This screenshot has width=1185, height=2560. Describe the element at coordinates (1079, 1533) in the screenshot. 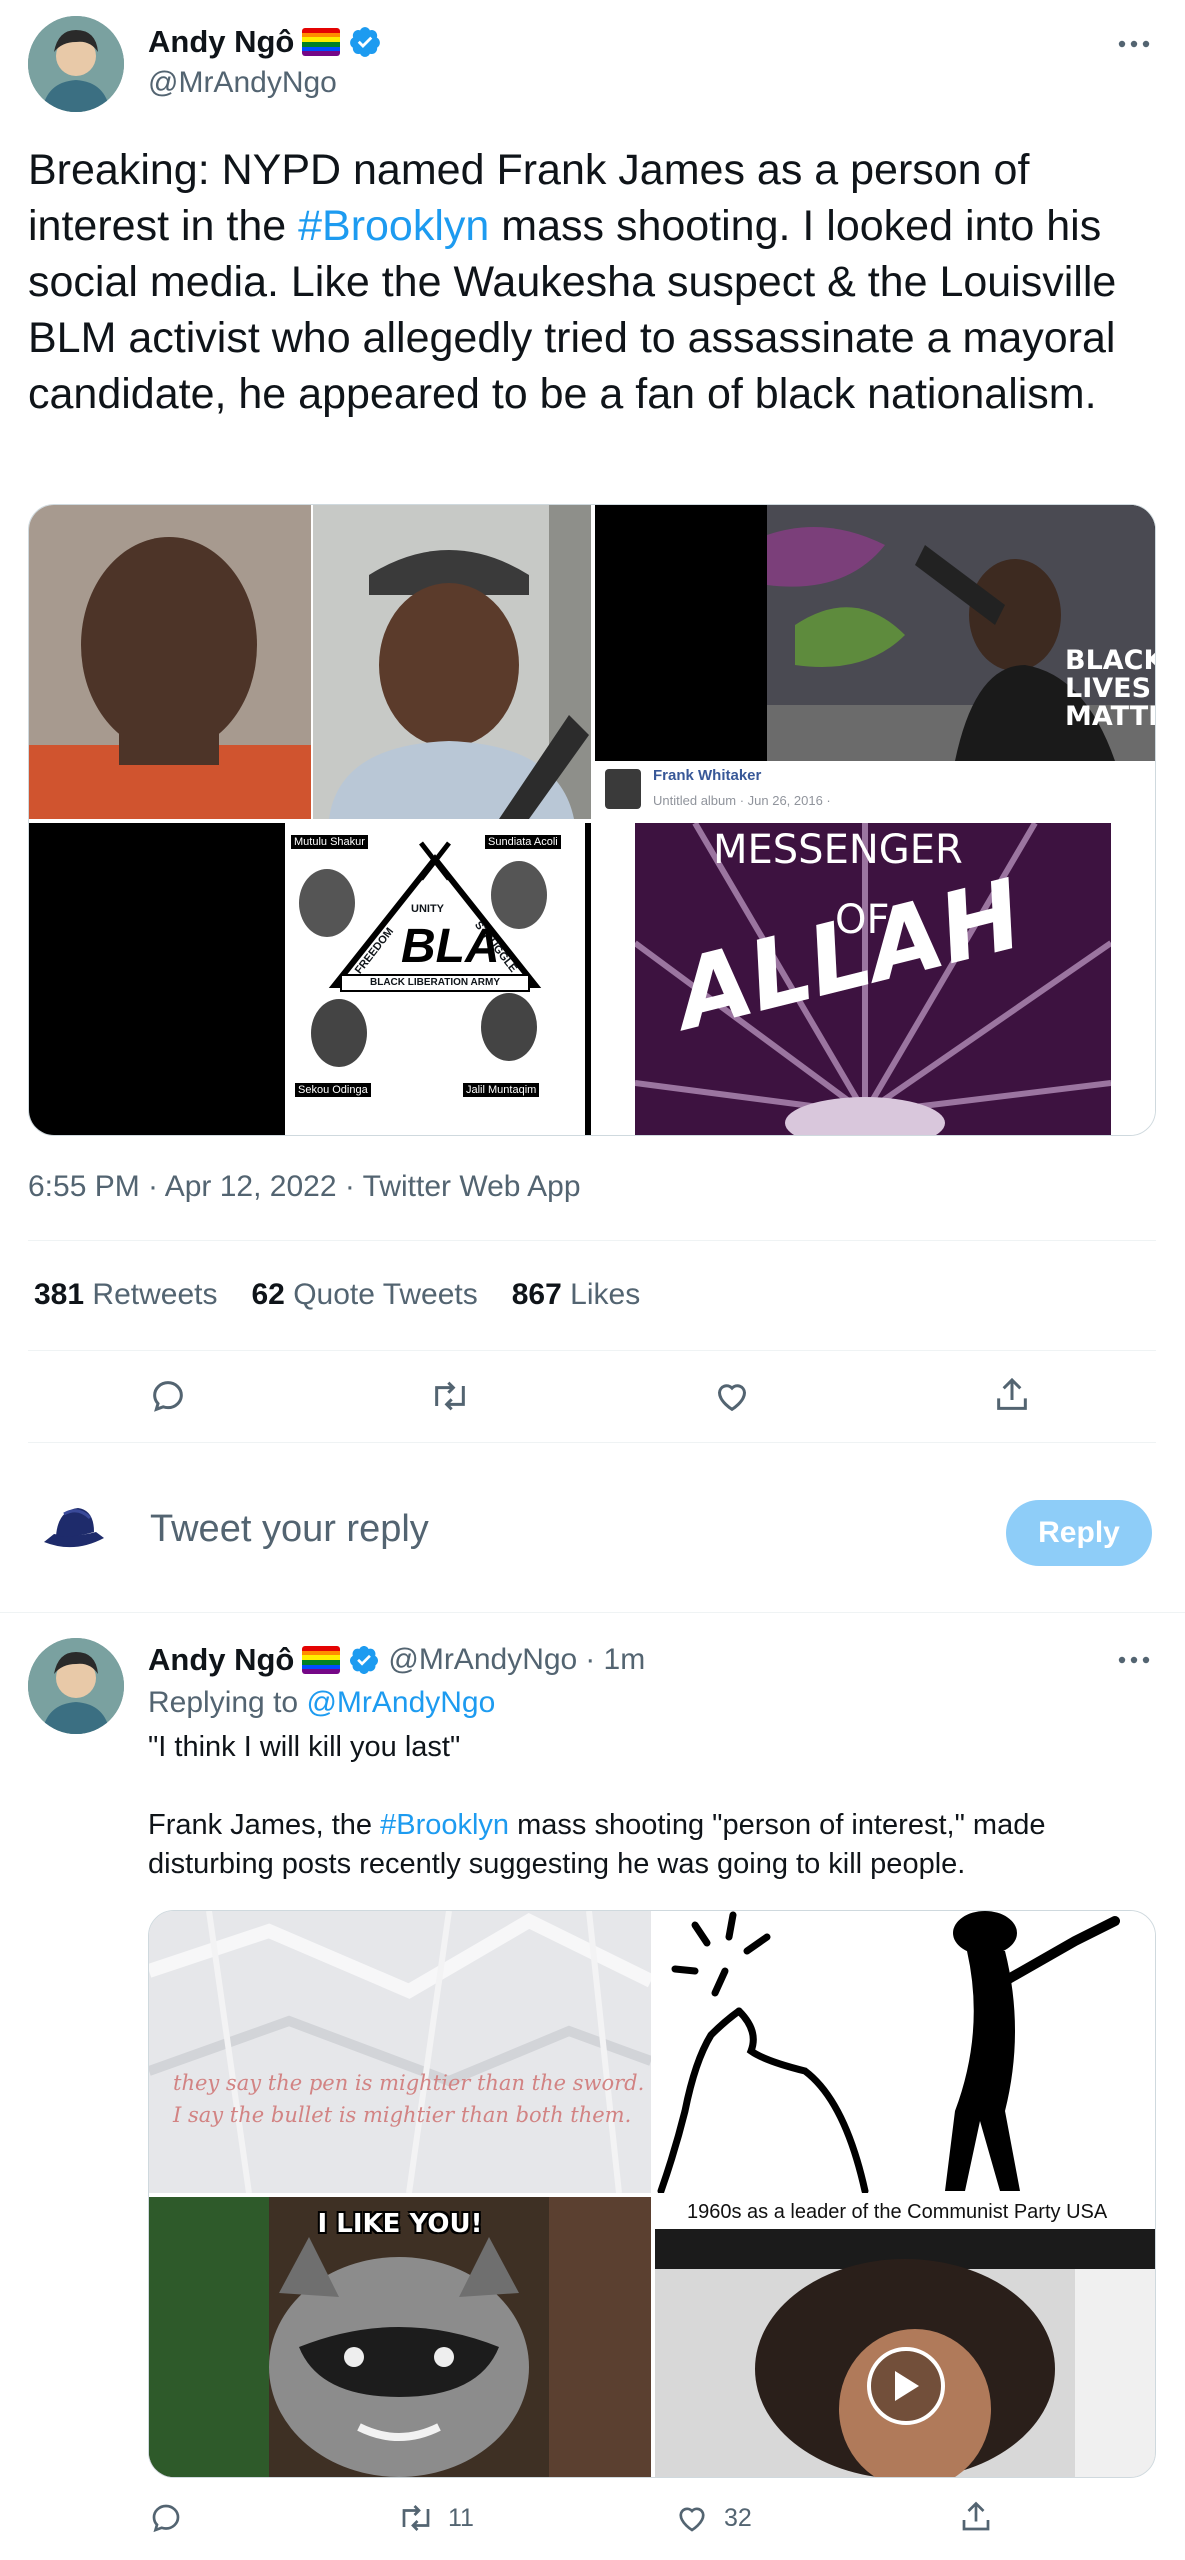

I see `reply-button: Reply` at that location.